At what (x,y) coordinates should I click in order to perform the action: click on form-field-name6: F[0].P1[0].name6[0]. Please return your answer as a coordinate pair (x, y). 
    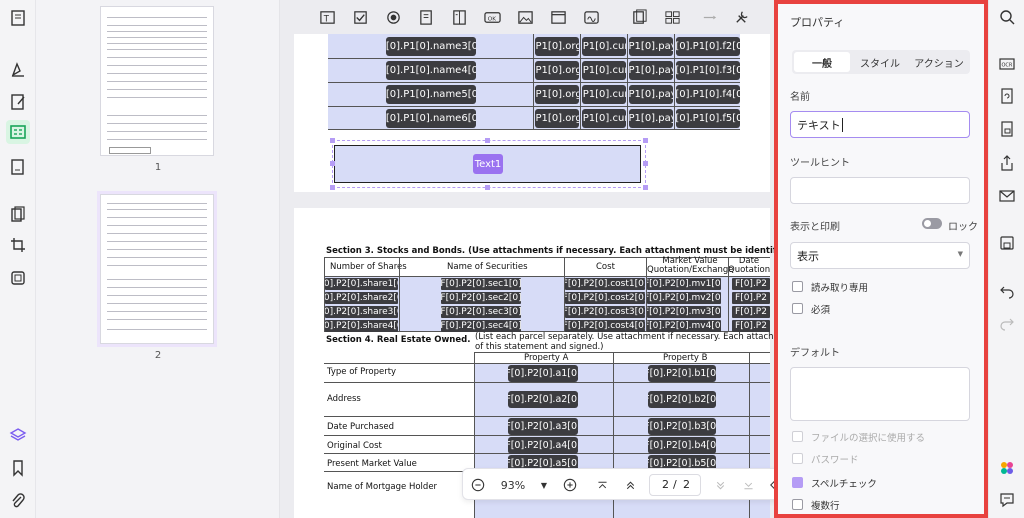
    Looking at the image, I should click on (431, 118).